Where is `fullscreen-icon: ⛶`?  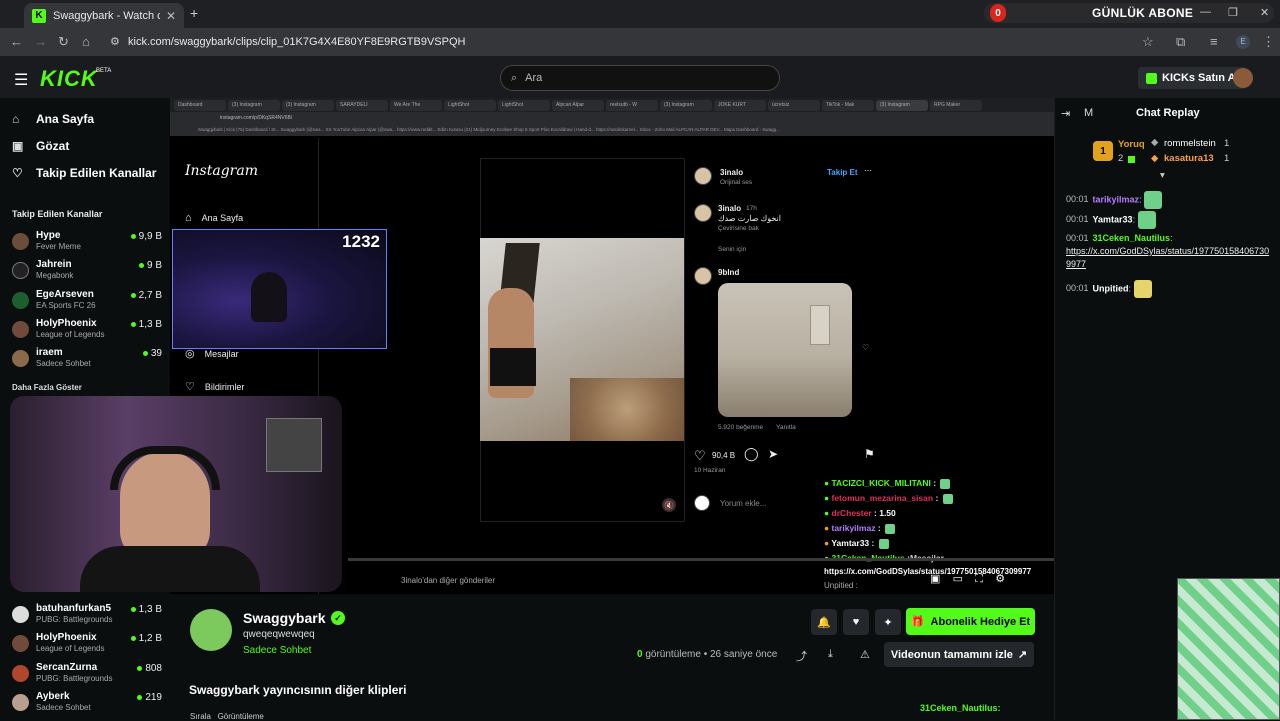
fullscreen-icon: ⛶ is located at coordinates (979, 579).